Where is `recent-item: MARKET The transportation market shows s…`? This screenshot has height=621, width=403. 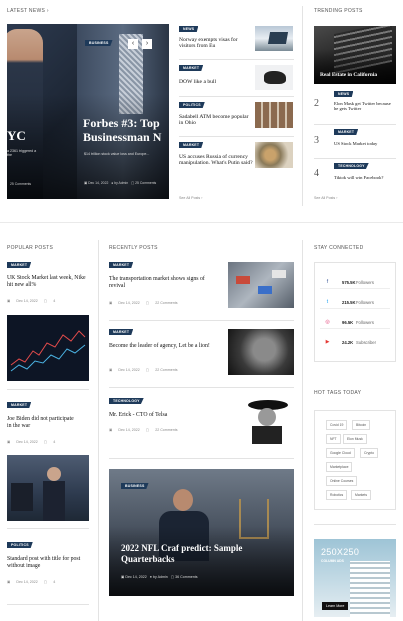
recent-item: MARKET The transportation market shows s… is located at coordinates (201, 287).